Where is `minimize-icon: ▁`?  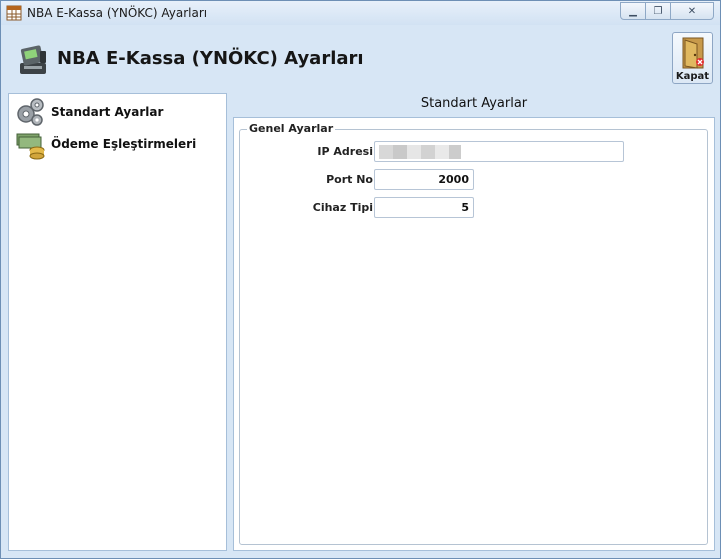
minimize-icon: ▁ is located at coordinates (633, 11).